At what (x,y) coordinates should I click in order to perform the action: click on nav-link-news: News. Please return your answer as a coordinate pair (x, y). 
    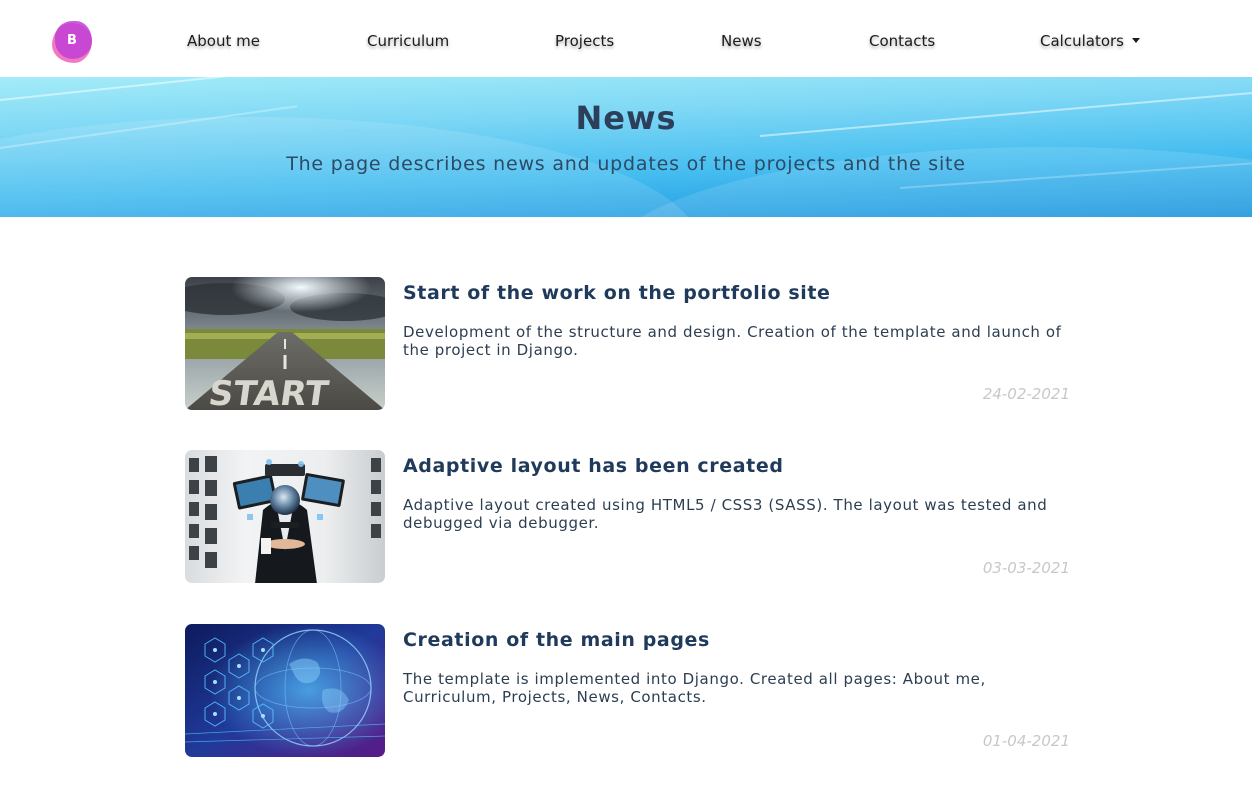
    Looking at the image, I should click on (741, 41).